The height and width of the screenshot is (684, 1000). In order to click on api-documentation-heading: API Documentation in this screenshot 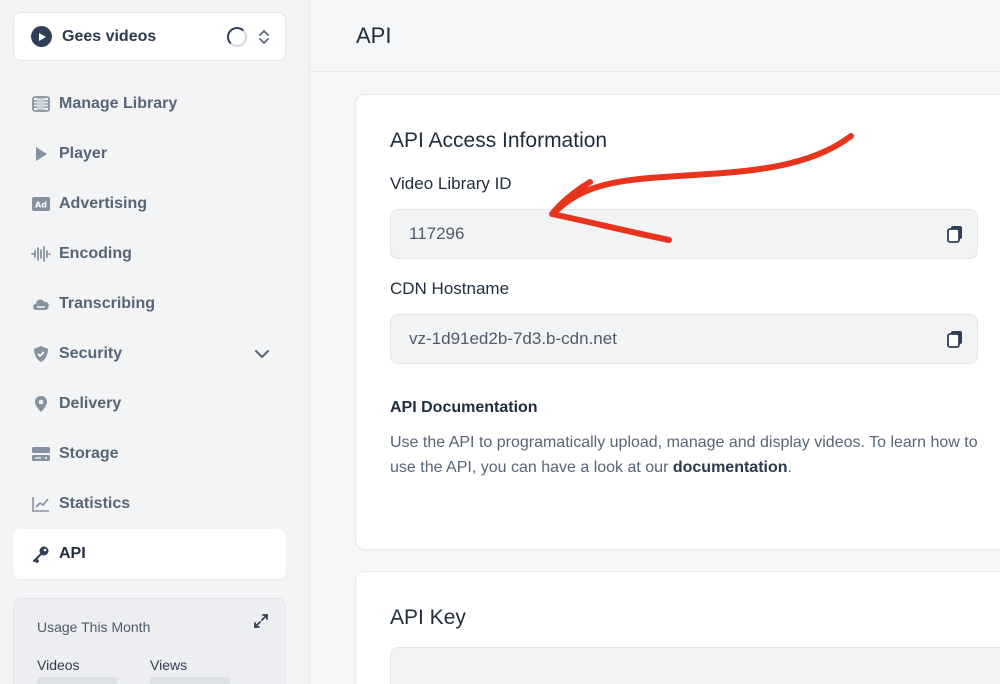, I will do `click(464, 407)`.